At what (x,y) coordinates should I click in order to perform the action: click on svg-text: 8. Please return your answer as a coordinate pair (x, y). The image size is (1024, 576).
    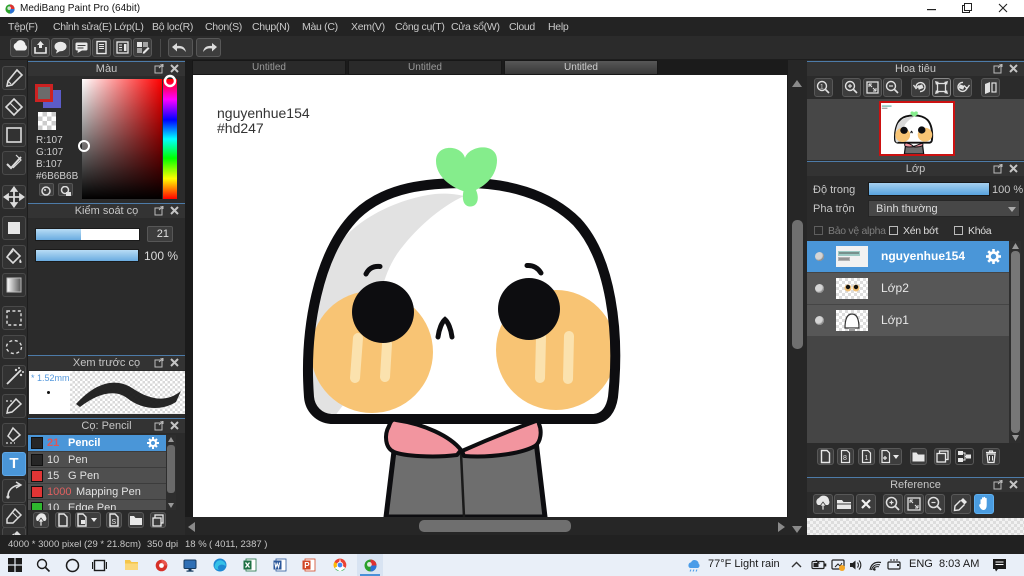
    Looking at the image, I should click on (845, 458).